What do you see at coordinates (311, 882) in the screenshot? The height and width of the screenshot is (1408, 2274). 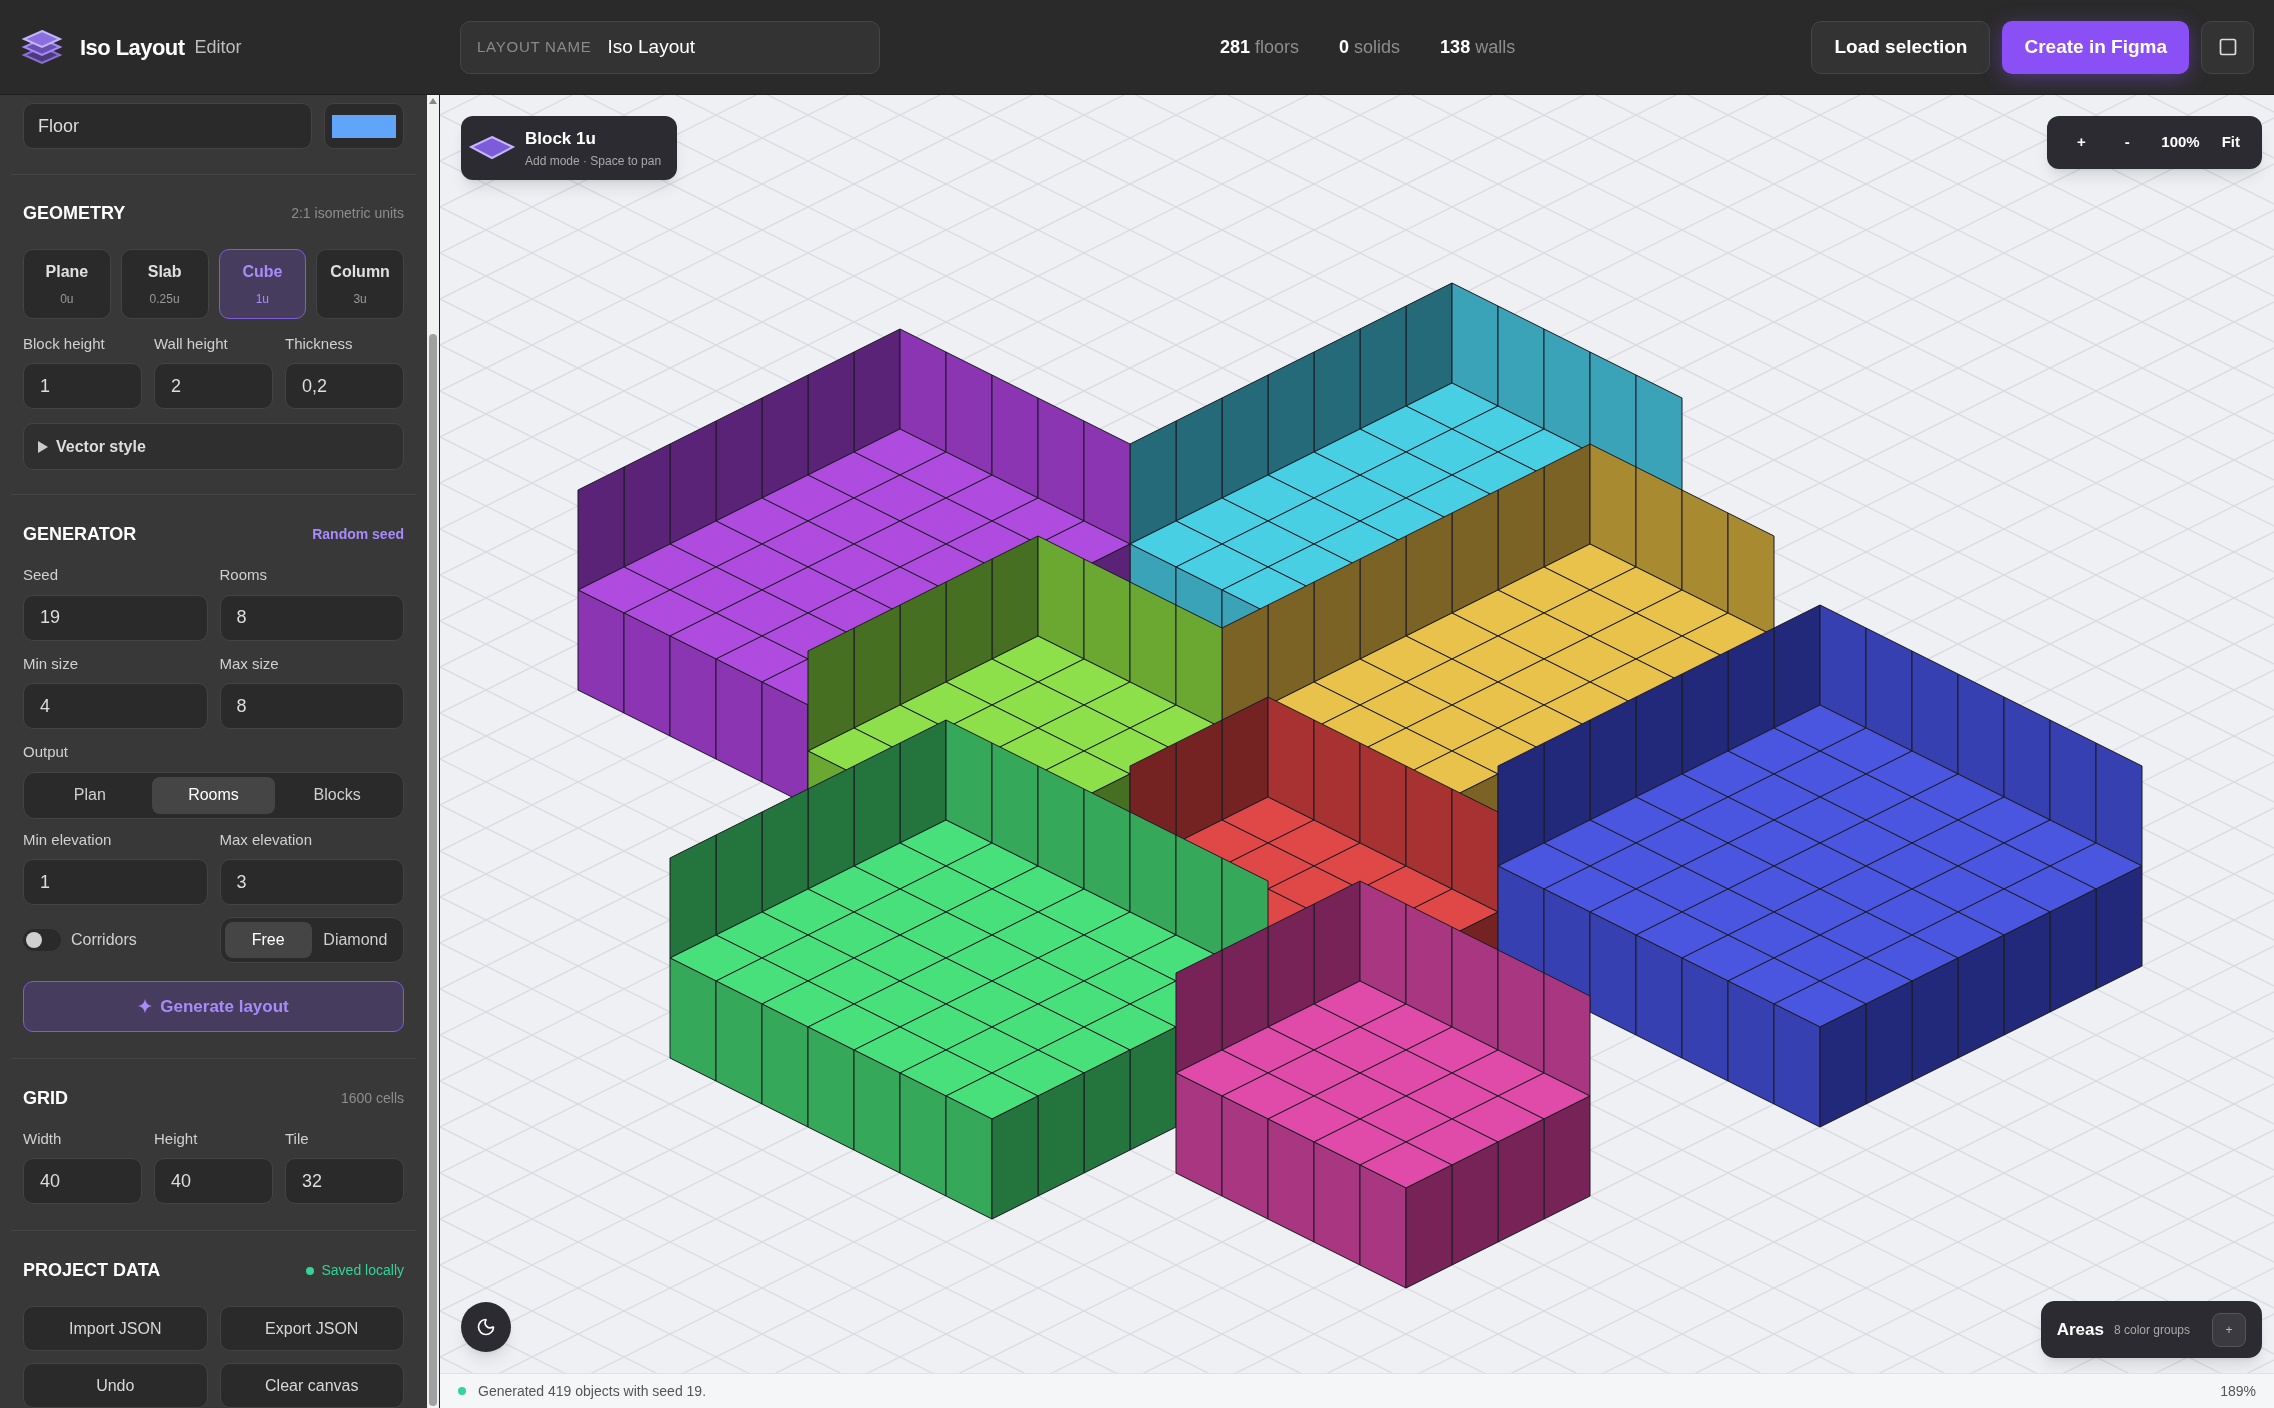 I see `input-field: 3` at bounding box center [311, 882].